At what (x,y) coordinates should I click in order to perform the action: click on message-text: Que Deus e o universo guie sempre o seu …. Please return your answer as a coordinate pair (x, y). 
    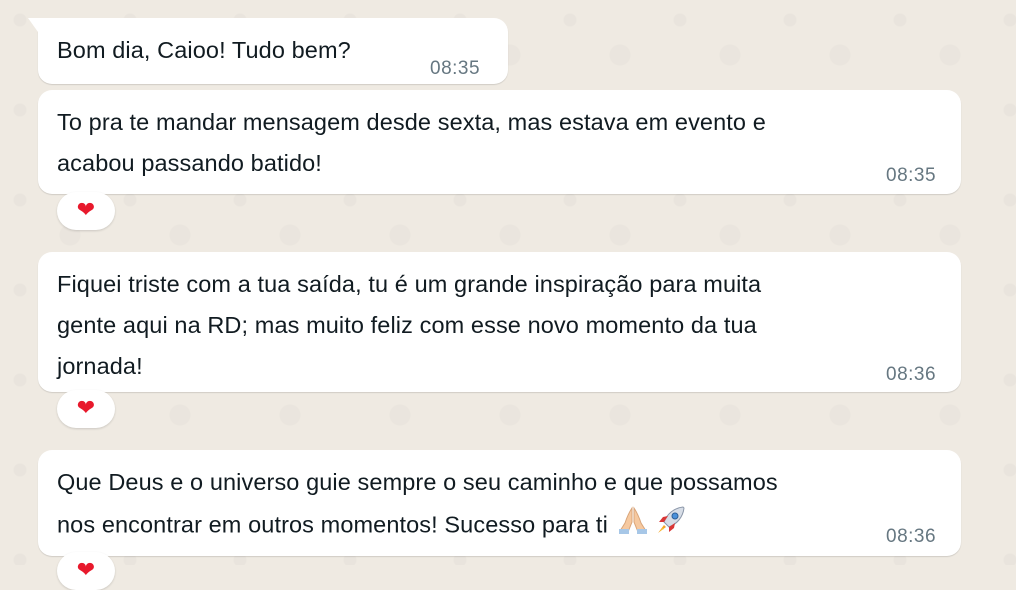
    Looking at the image, I should click on (417, 506).